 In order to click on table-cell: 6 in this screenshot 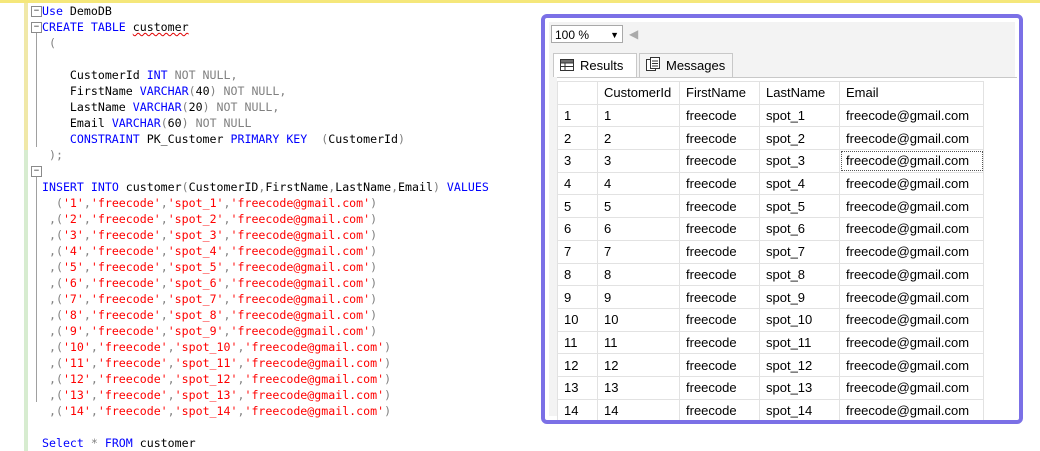, I will do `click(638, 229)`.